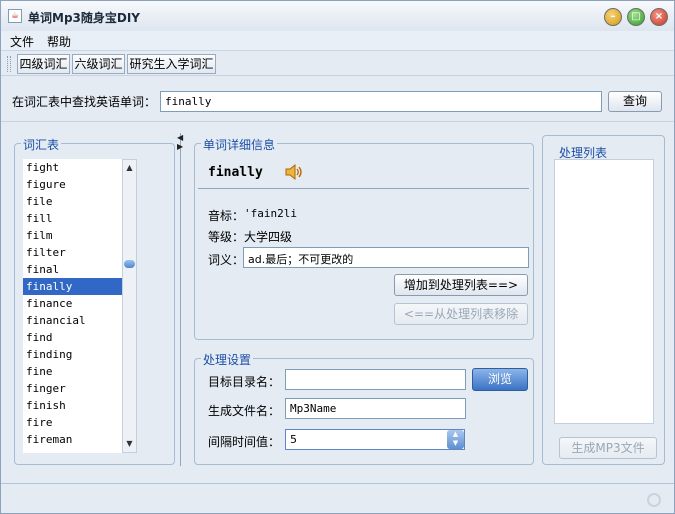 Image resolution: width=675 pixels, height=514 pixels. I want to click on list-item: file, so click(72, 201).